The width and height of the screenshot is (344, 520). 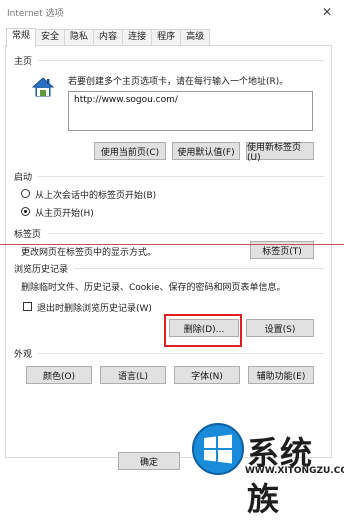 What do you see at coordinates (294, 471) in the screenshot?
I see `watermark-url: WWW.XITONGZU.COM` at bounding box center [294, 471].